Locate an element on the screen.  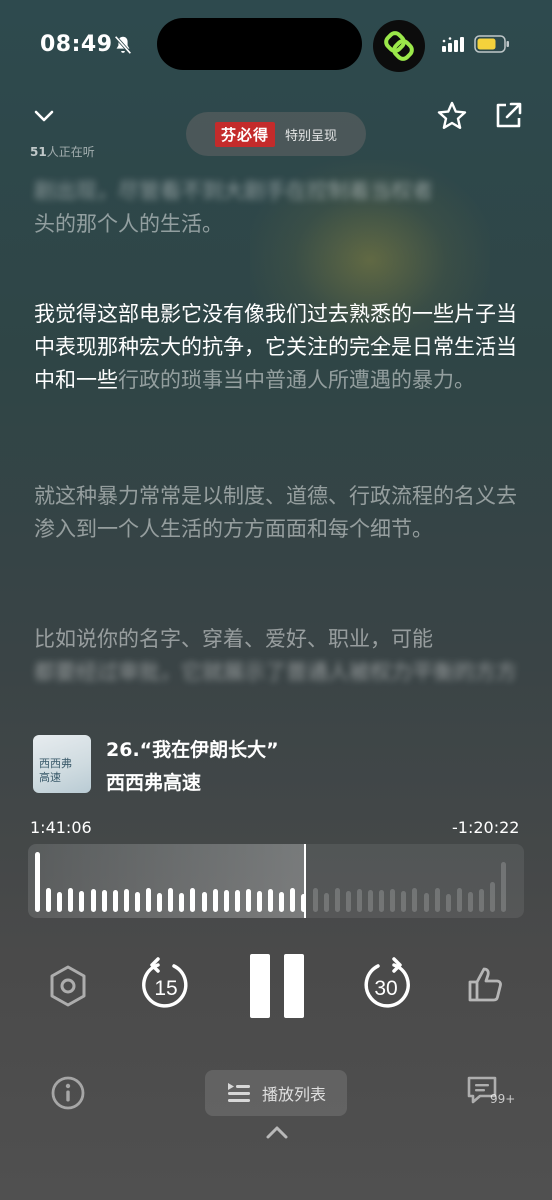
transcript-blurred-line: 剧出现，尽管看不到大剧手在控制着当权者 is located at coordinates (233, 191).